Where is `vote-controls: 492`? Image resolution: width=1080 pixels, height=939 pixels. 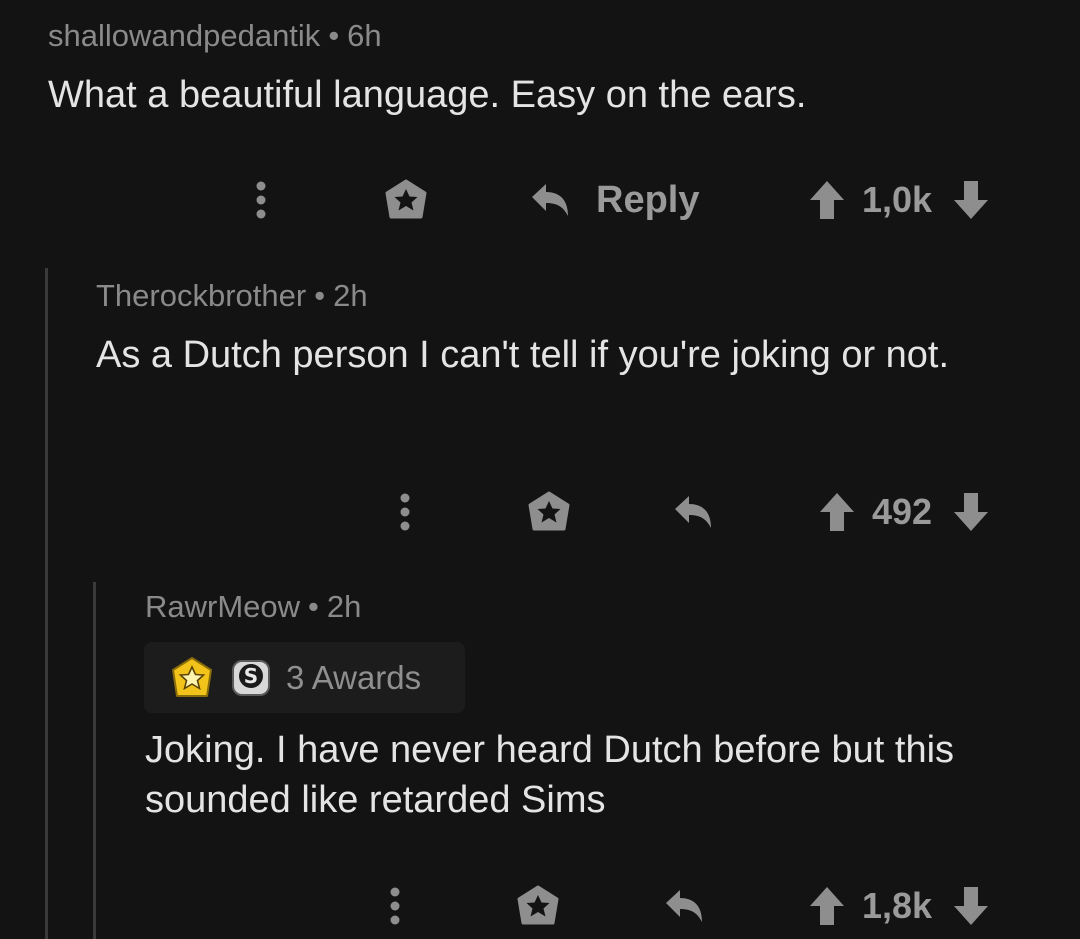 vote-controls: 492 is located at coordinates (904, 512).